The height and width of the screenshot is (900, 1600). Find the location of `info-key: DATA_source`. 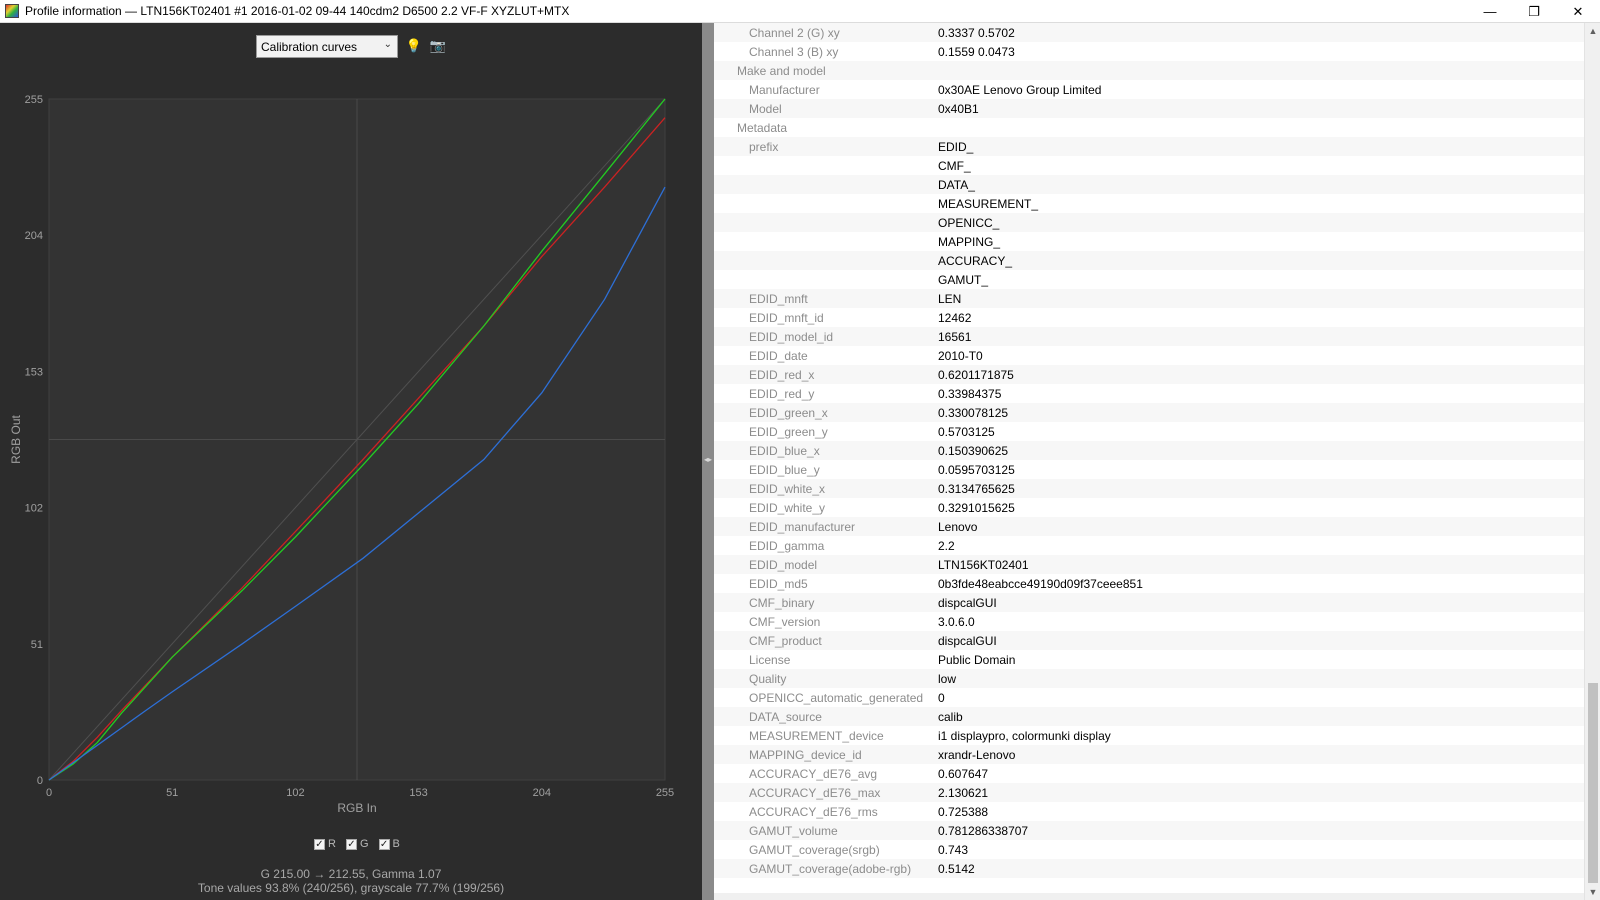

info-key: DATA_source is located at coordinates (826, 716).